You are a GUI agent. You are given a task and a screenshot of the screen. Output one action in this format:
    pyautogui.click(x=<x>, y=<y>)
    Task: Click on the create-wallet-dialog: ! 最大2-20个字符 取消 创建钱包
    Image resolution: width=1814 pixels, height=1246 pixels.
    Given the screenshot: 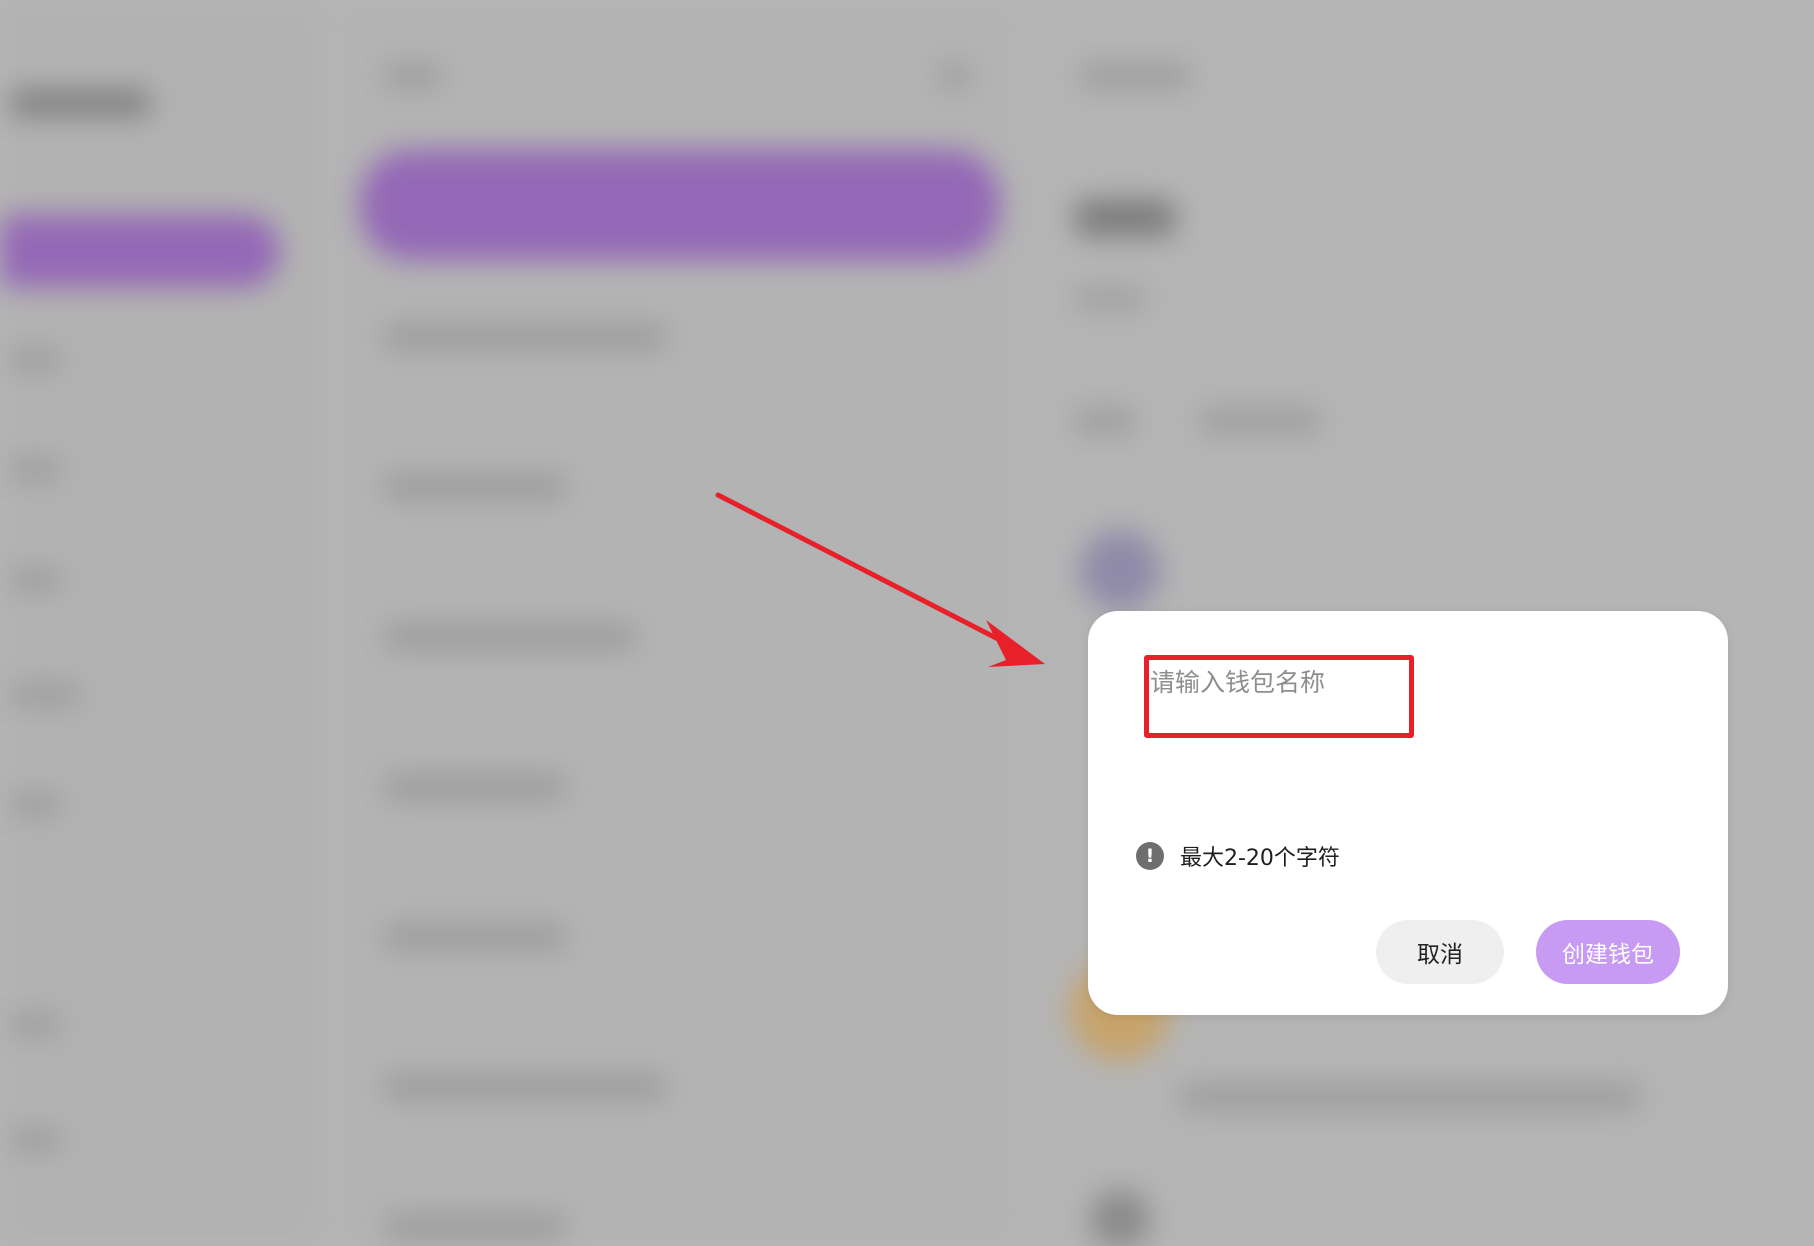 What is the action you would take?
    pyautogui.click(x=1408, y=813)
    